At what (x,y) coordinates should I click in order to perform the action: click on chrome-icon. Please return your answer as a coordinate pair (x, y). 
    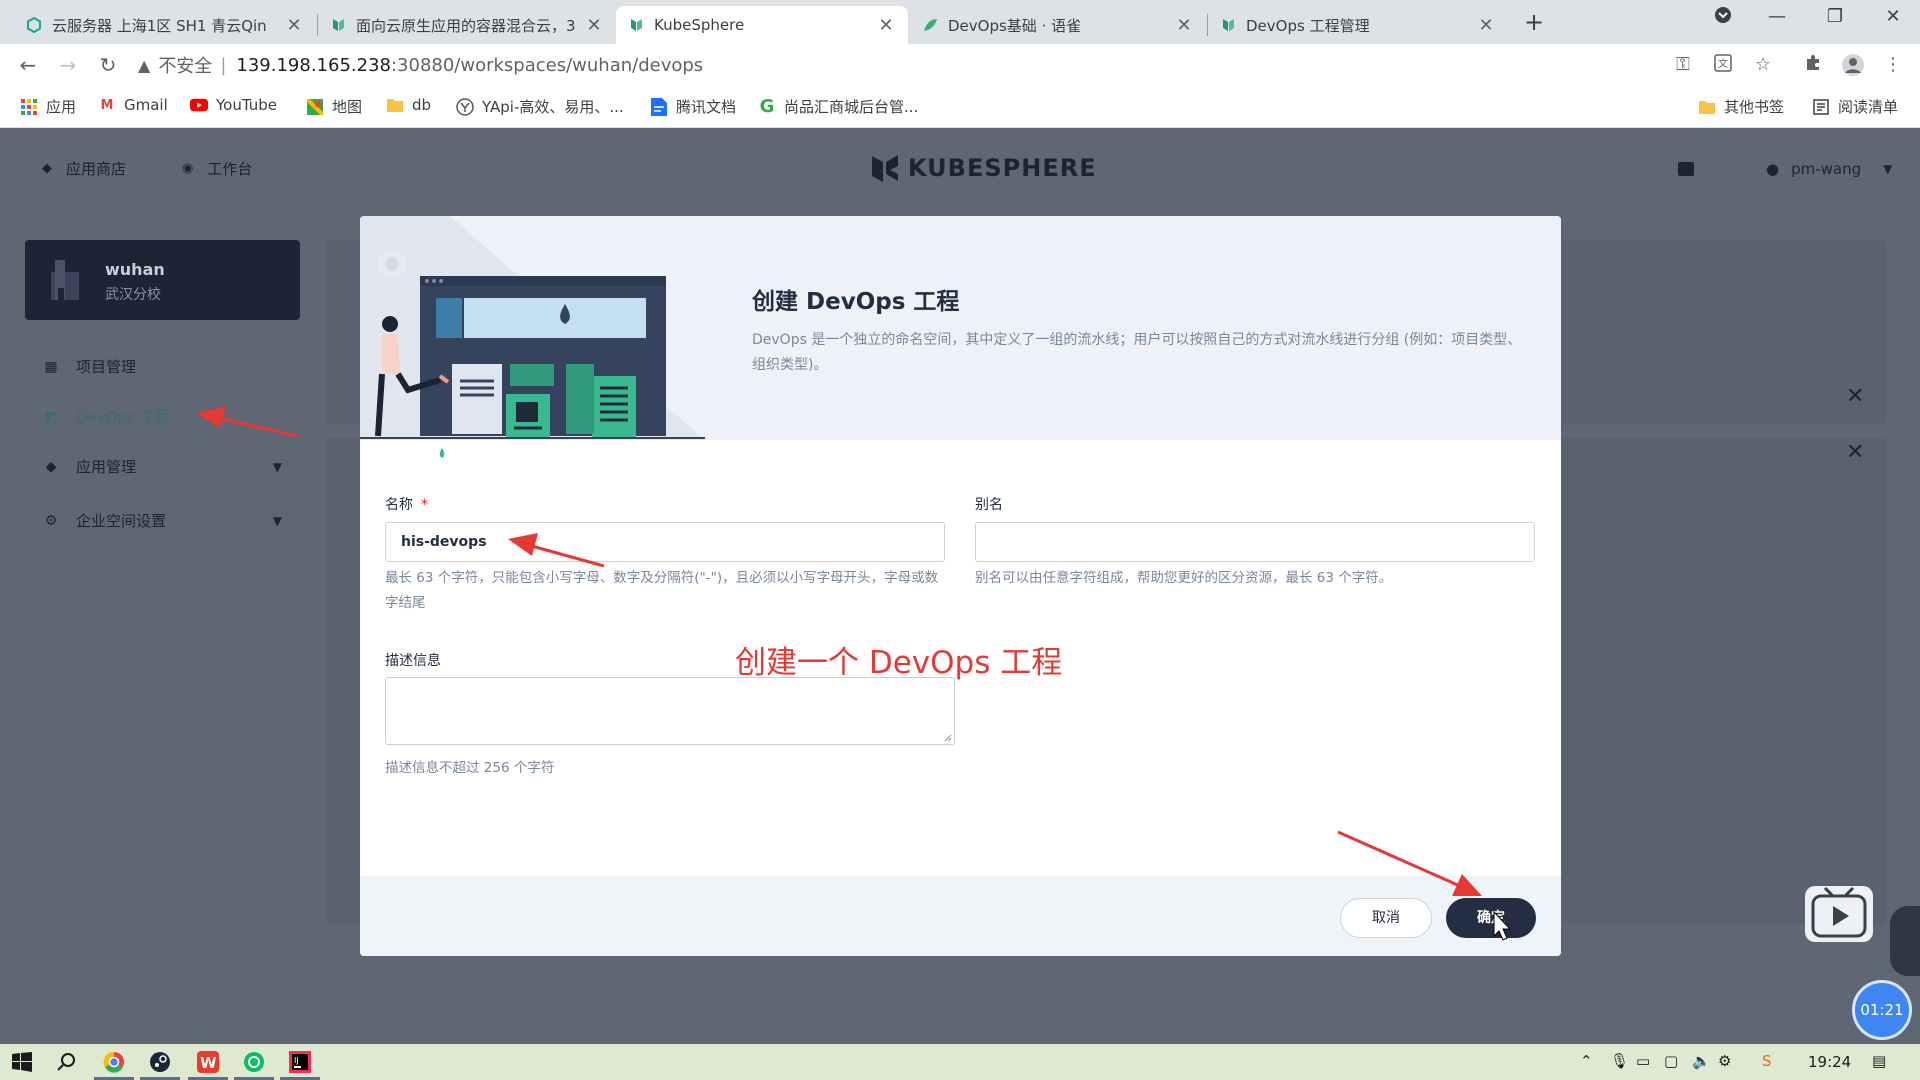
    Looking at the image, I should click on (114, 1062).